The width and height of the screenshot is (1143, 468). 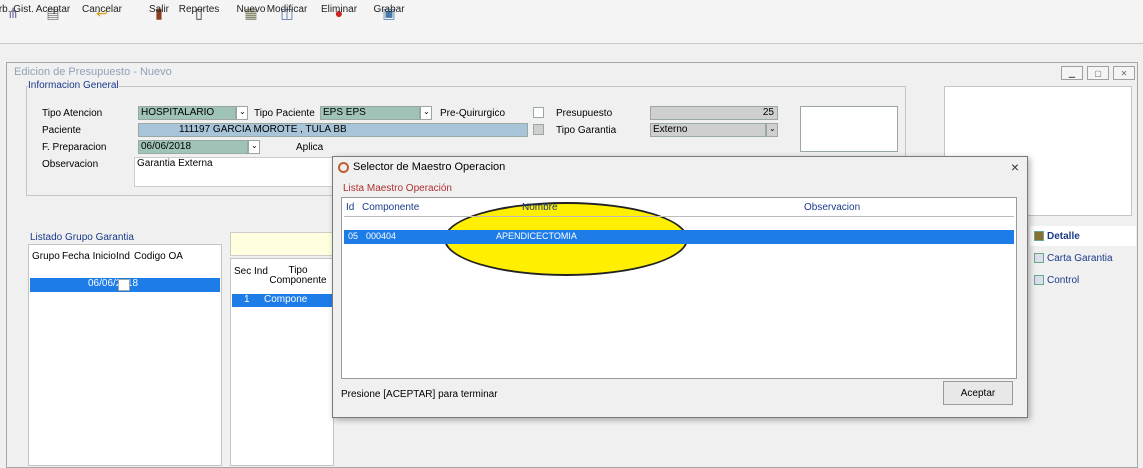 What do you see at coordinates (679, 216) in the screenshot?
I see `header-divider` at bounding box center [679, 216].